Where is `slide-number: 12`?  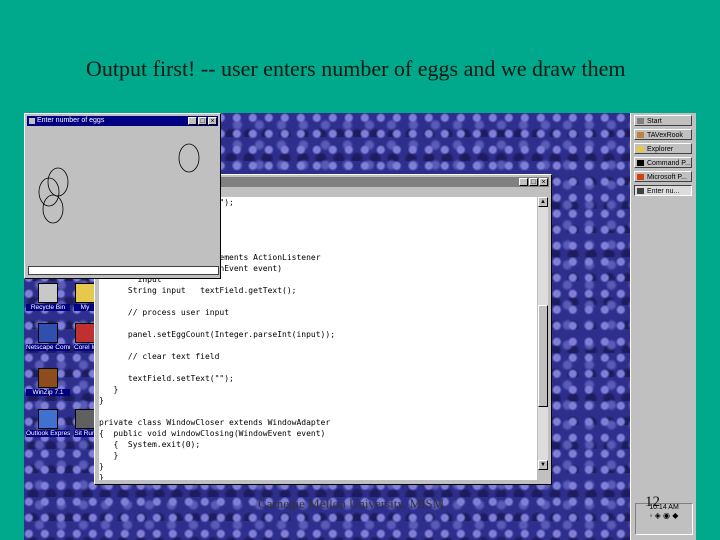 slide-number: 12 is located at coordinates (652, 502).